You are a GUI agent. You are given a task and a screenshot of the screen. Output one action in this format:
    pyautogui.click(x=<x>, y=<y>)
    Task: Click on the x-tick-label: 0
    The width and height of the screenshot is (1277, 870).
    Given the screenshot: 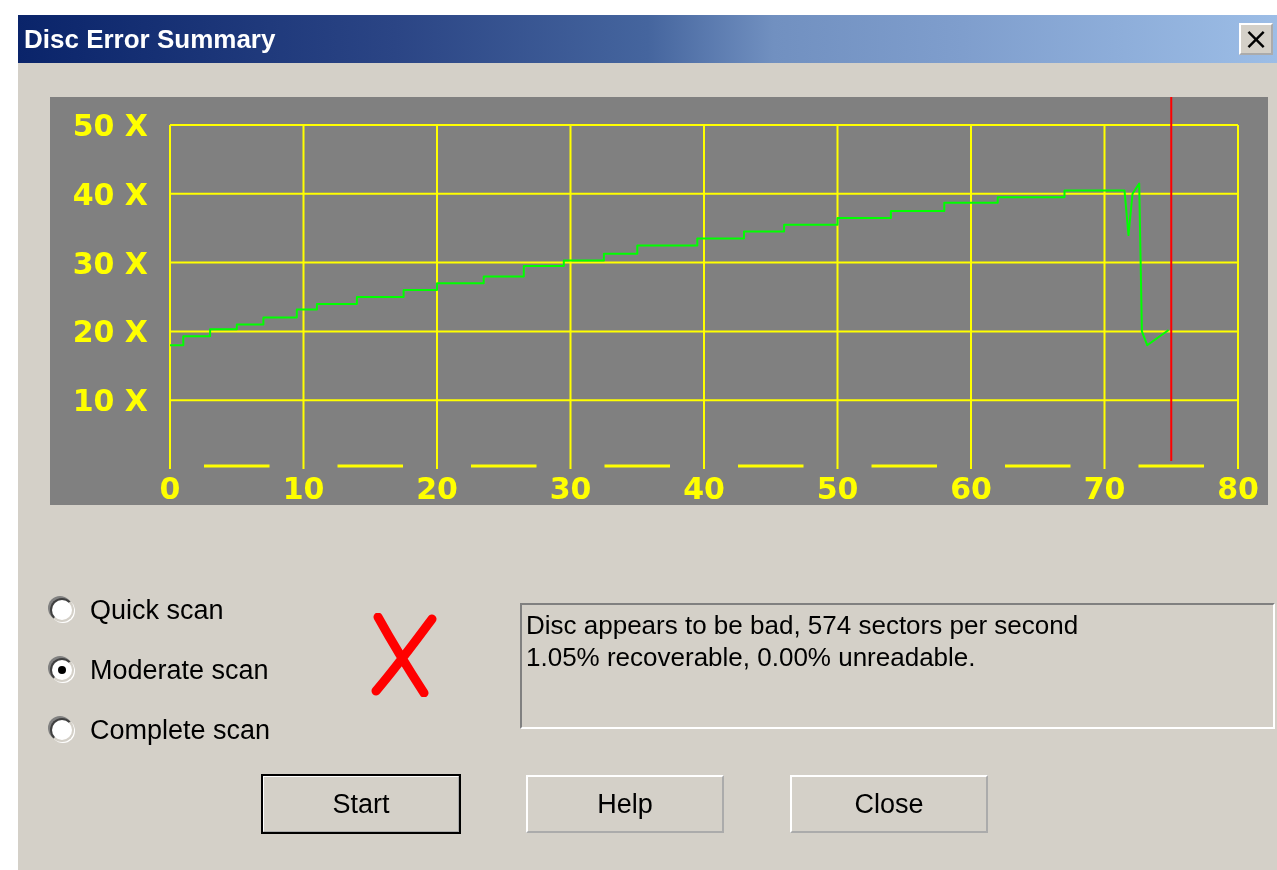 What is the action you would take?
    pyautogui.click(x=170, y=488)
    